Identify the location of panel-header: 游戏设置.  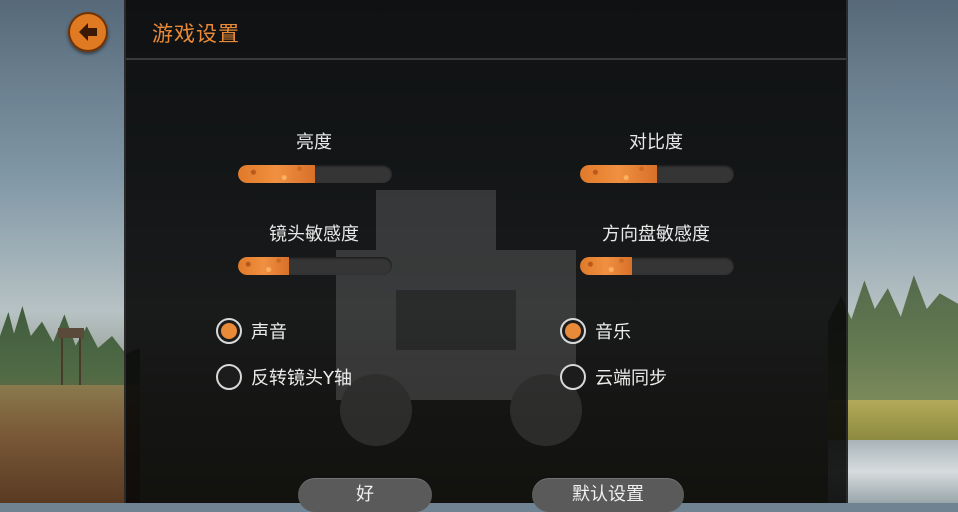
(486, 30).